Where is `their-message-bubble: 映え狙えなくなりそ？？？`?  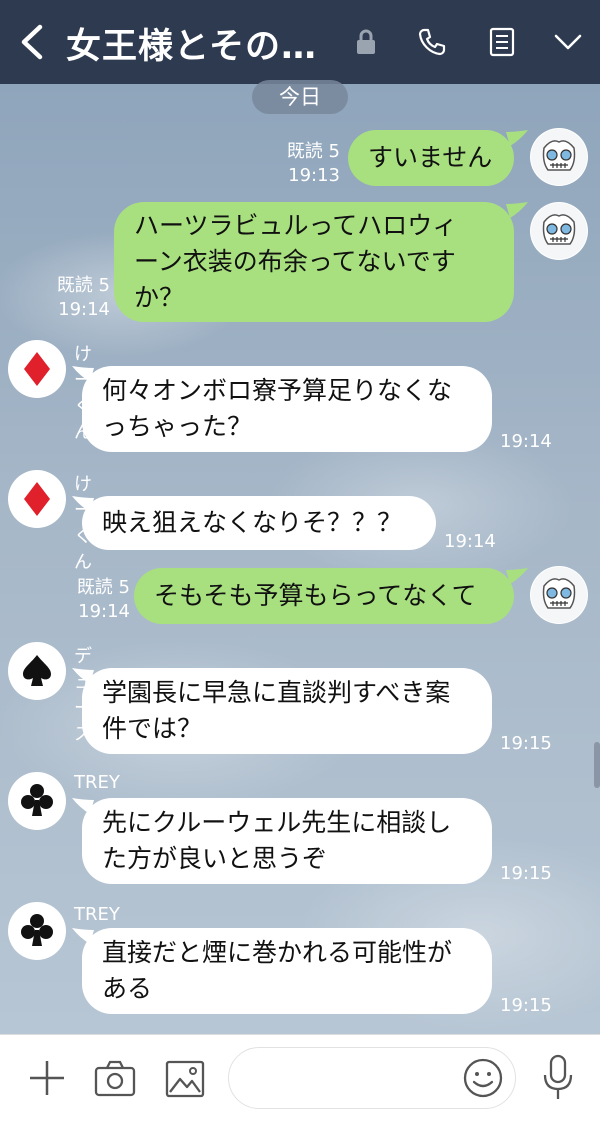 their-message-bubble: 映え狙えなくなりそ？？？ is located at coordinates (259, 523).